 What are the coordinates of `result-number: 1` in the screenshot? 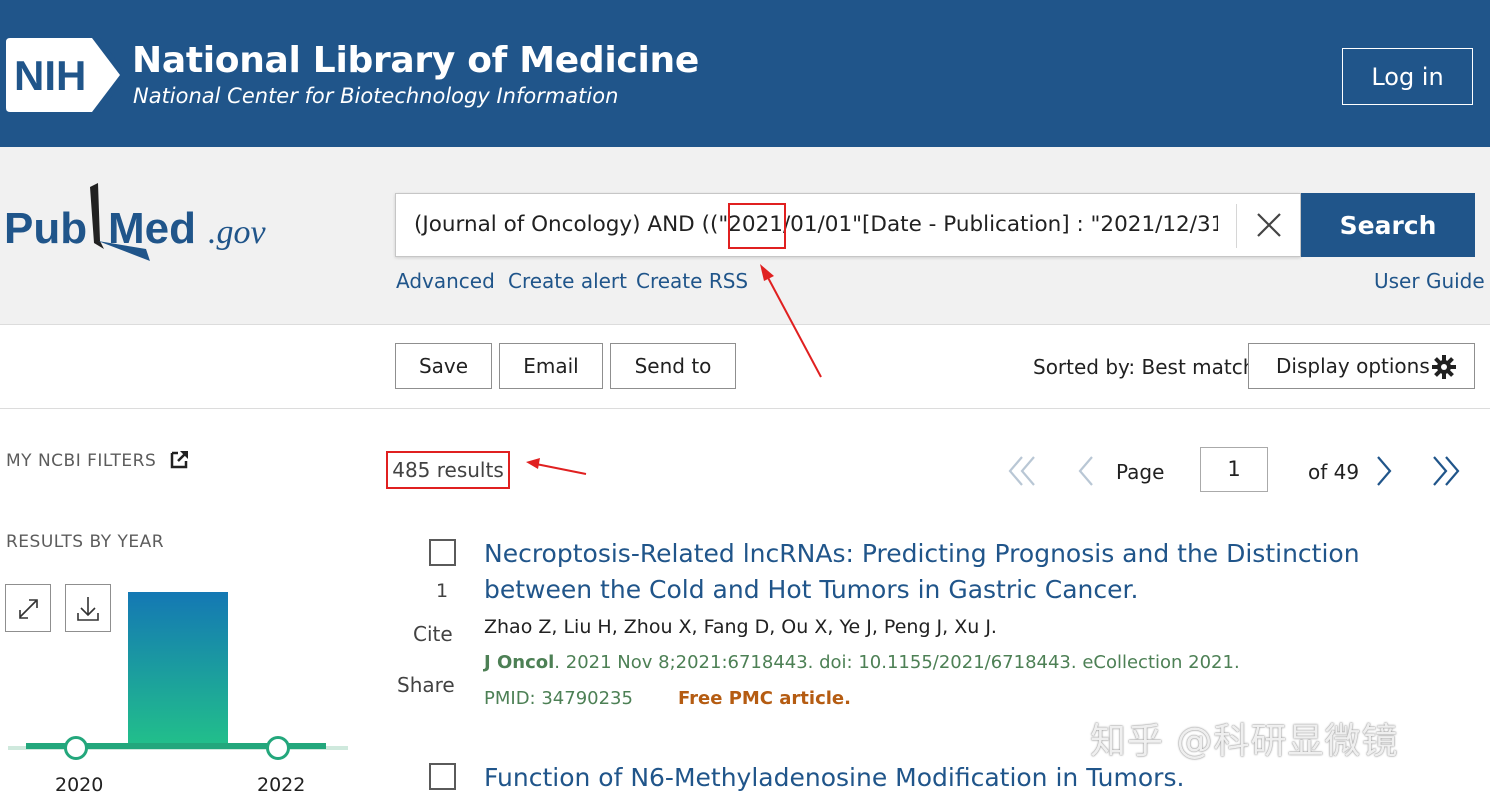 It's located at (442, 591).